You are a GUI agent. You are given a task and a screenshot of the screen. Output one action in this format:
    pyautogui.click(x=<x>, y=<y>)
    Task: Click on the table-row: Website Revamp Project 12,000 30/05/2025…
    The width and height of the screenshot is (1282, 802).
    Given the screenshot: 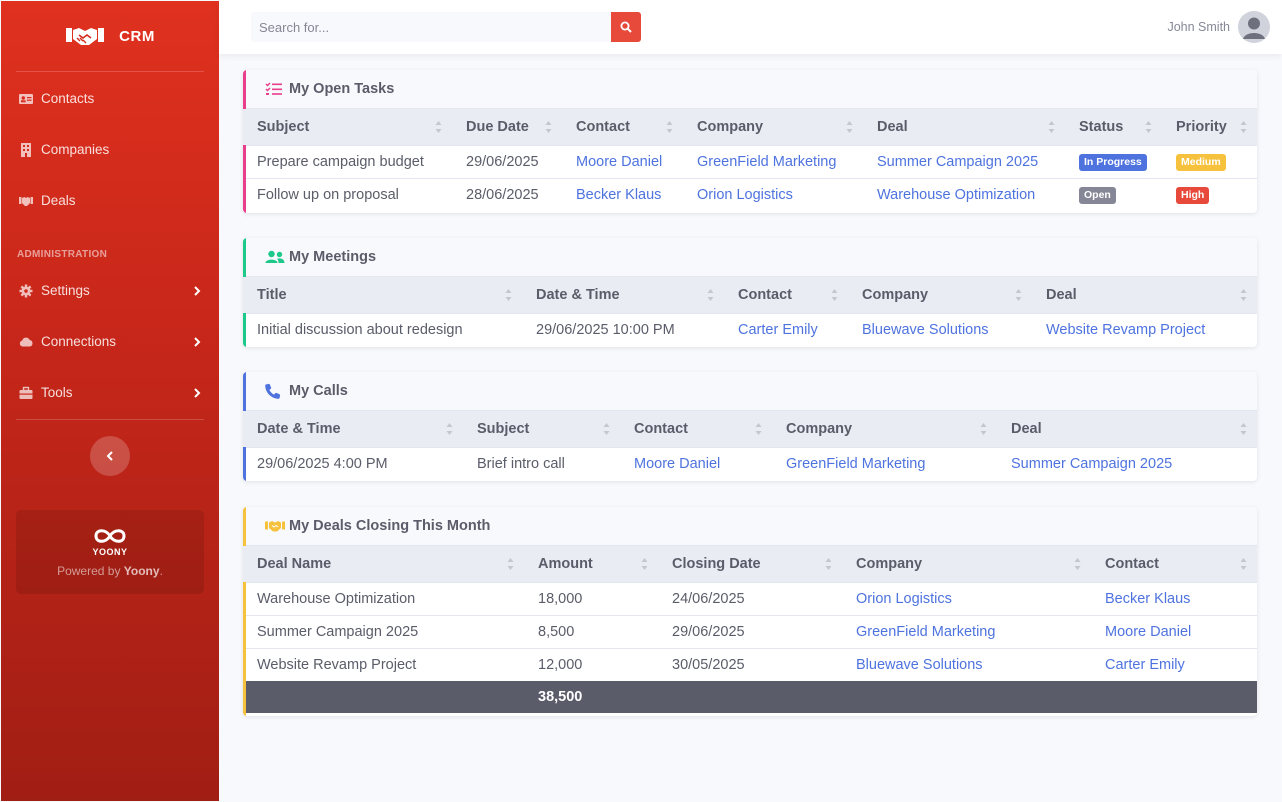 What is the action you would take?
    pyautogui.click(x=750, y=664)
    